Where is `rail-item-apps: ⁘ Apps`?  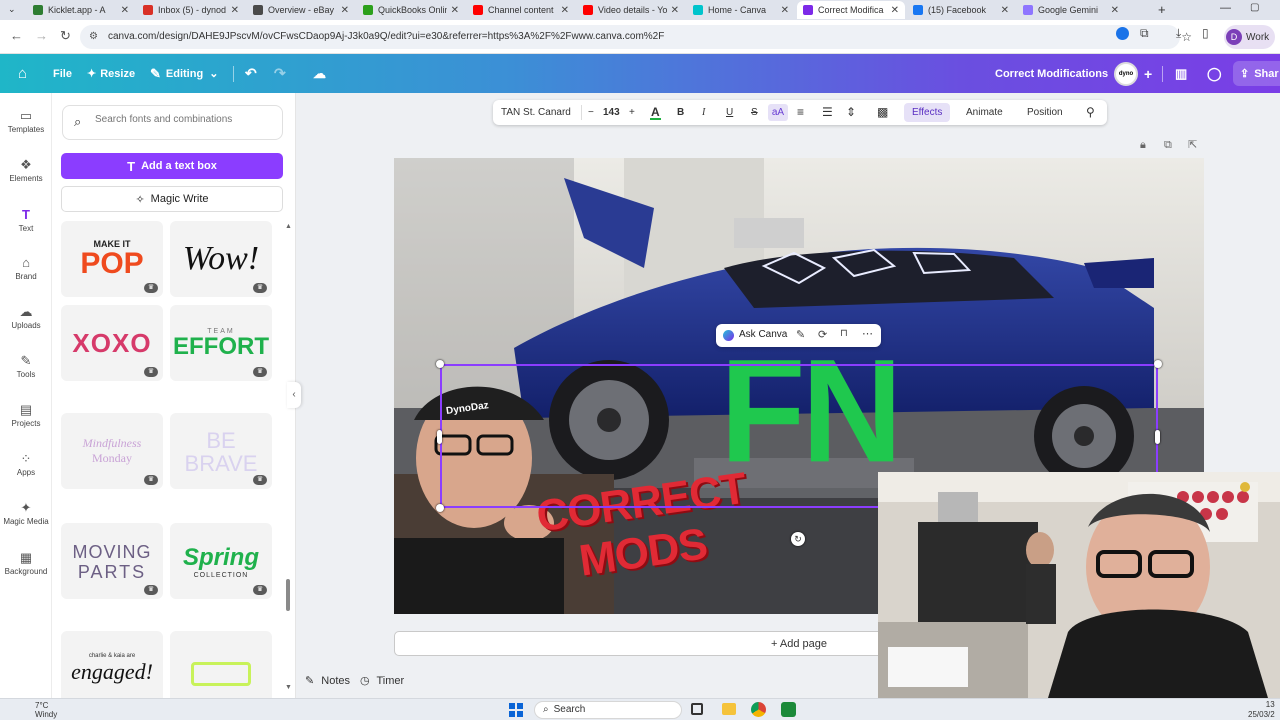
rail-item-apps: ⁘ Apps is located at coordinates (26, 463).